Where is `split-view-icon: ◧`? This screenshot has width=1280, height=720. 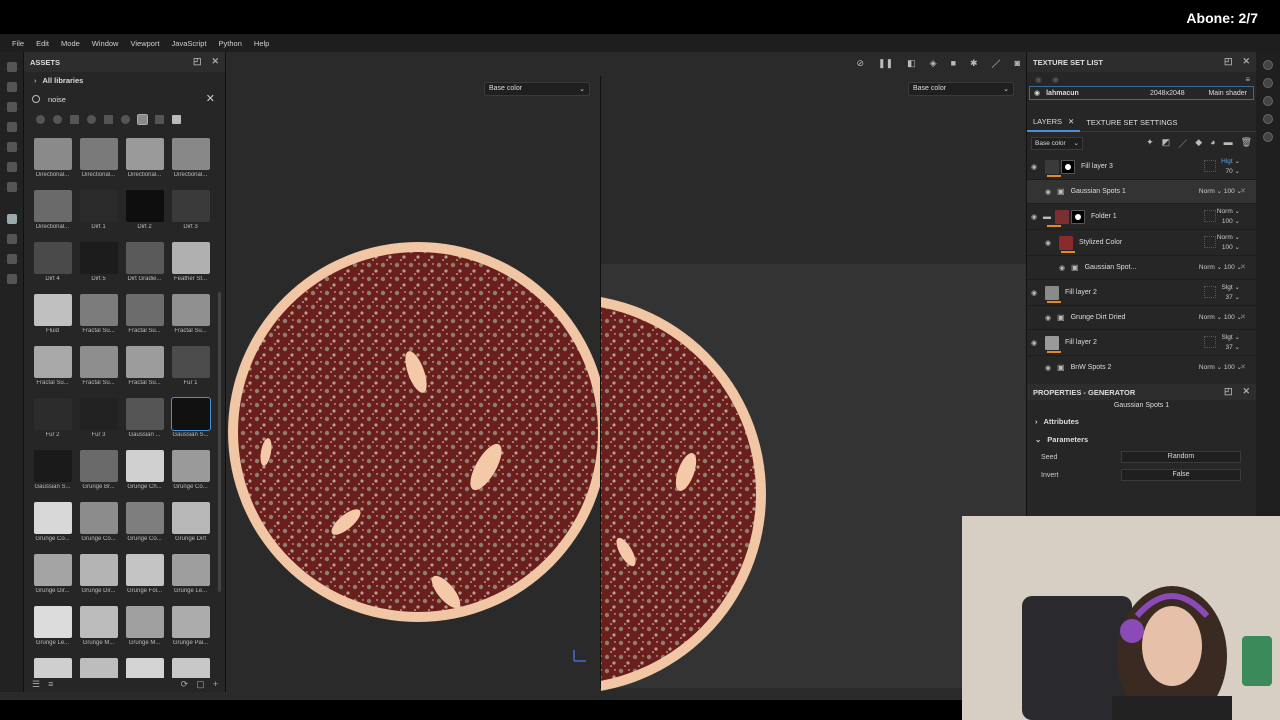
split-view-icon: ◧ is located at coordinates (911, 63).